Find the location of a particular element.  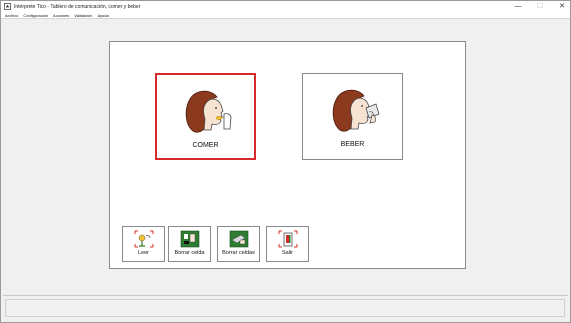

leer-button: Leer is located at coordinates (143, 244).